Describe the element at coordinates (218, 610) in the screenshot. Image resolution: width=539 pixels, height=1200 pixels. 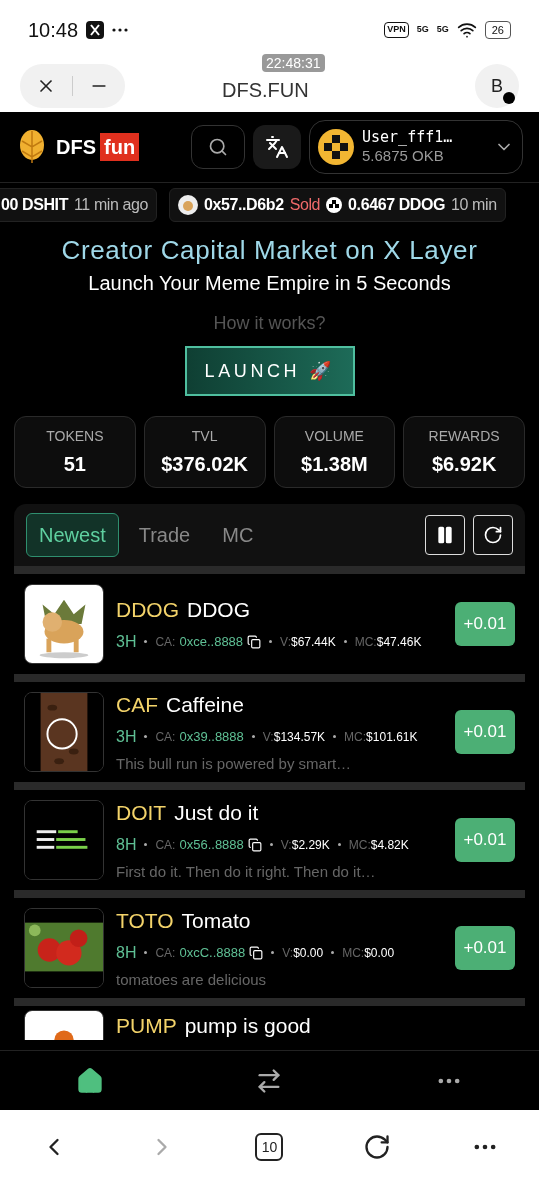
I see `token-name: DDOG` at that location.